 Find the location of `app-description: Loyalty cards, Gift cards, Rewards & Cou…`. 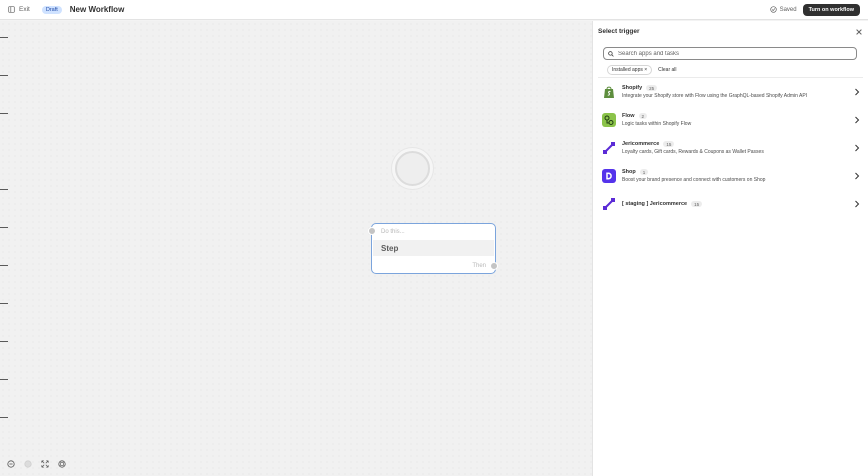

app-description: Loyalty cards, Gift cards, Rewards & Cou… is located at coordinates (693, 152).